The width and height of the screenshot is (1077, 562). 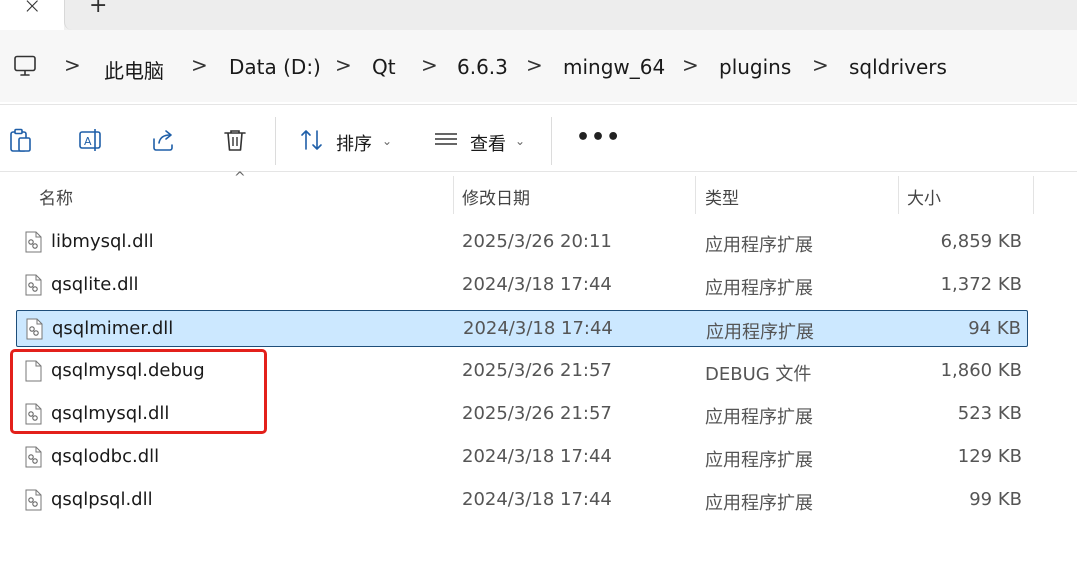 I want to click on file-name: qsqlmimer.dll, so click(x=113, y=328).